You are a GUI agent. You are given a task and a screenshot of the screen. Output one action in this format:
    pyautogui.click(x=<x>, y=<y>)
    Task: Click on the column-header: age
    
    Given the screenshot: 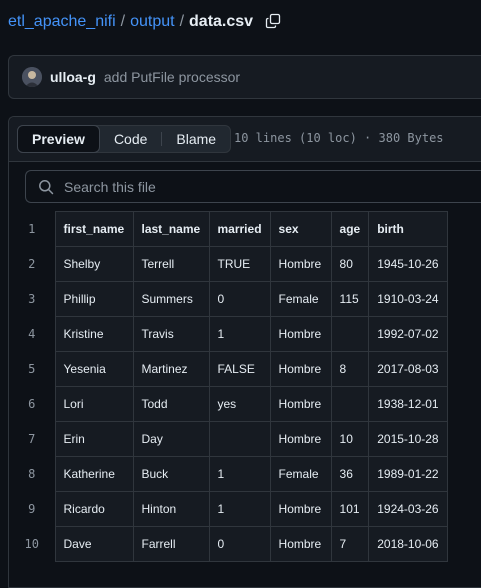 What is the action you would take?
    pyautogui.click(x=350, y=229)
    